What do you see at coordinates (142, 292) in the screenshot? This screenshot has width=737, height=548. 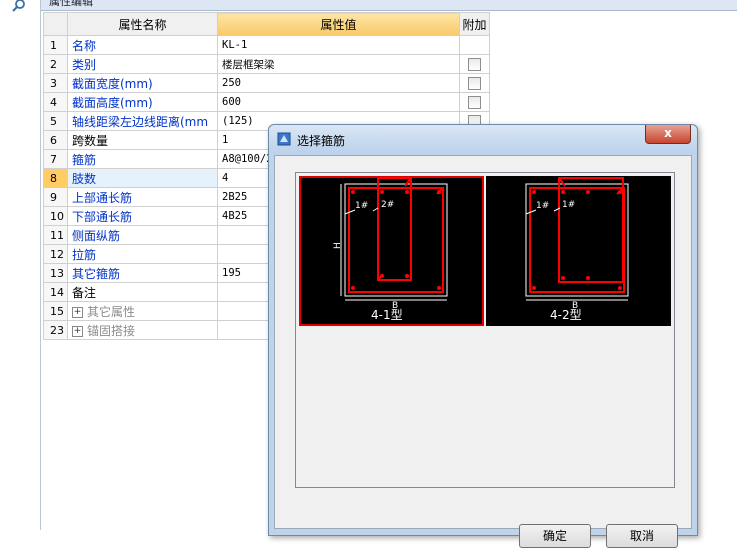 I see `property-name: 备注` at bounding box center [142, 292].